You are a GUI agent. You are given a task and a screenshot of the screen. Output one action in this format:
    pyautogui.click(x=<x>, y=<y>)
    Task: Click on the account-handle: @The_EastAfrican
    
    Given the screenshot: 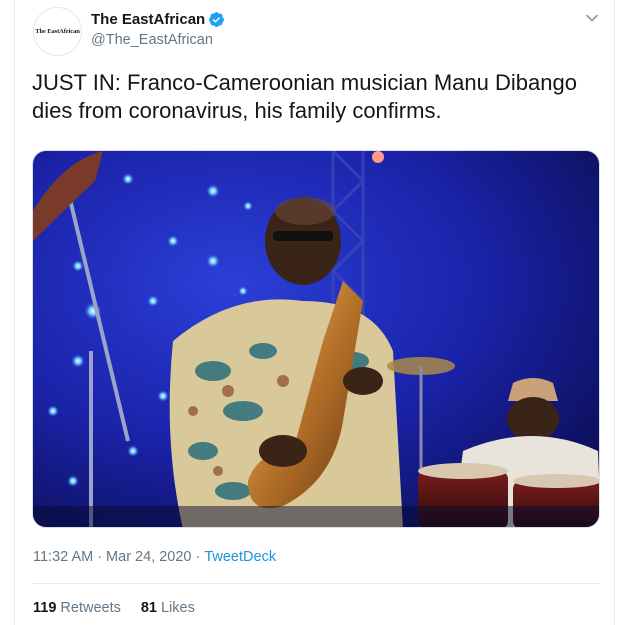 What is the action you would take?
    pyautogui.click(x=152, y=40)
    